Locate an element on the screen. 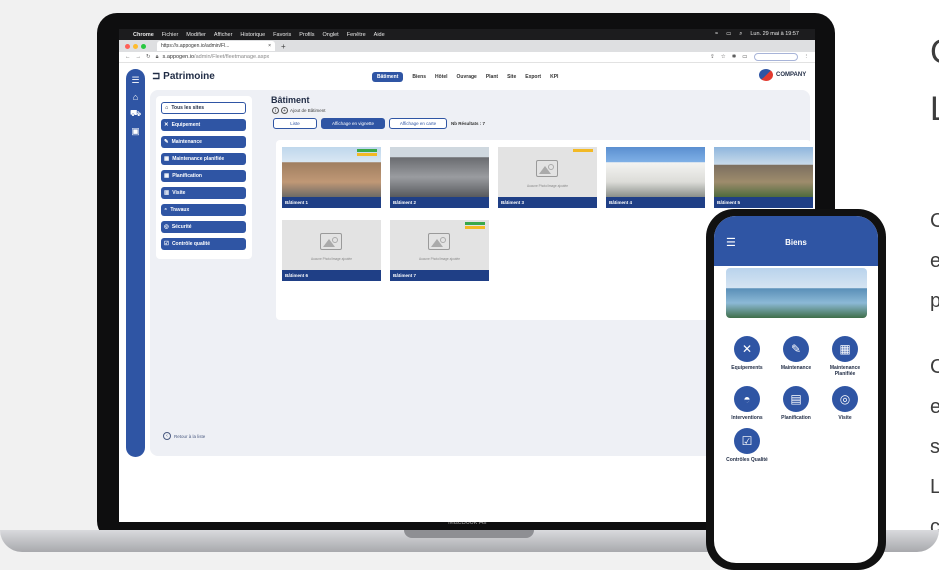 The height and width of the screenshot is (570, 939). sidebar-item-travaux: ◓ Travaux is located at coordinates (203, 210).